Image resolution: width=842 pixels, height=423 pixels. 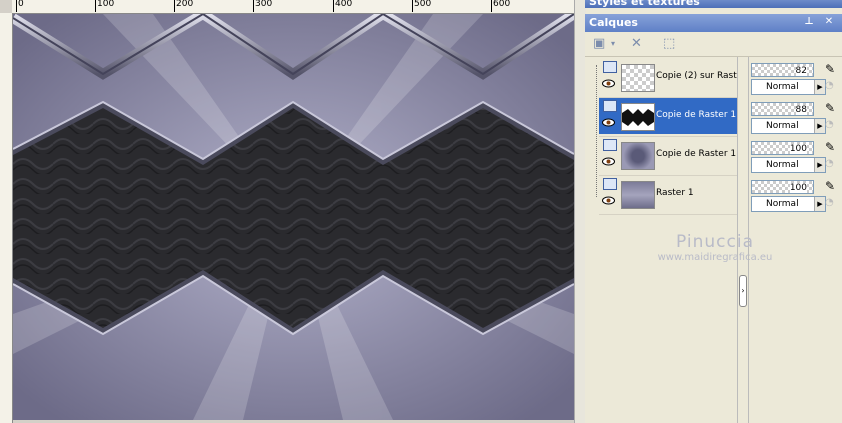 What do you see at coordinates (715, 257) in the screenshot?
I see `watermark-site: www.maidiregrafica.eu` at bounding box center [715, 257].